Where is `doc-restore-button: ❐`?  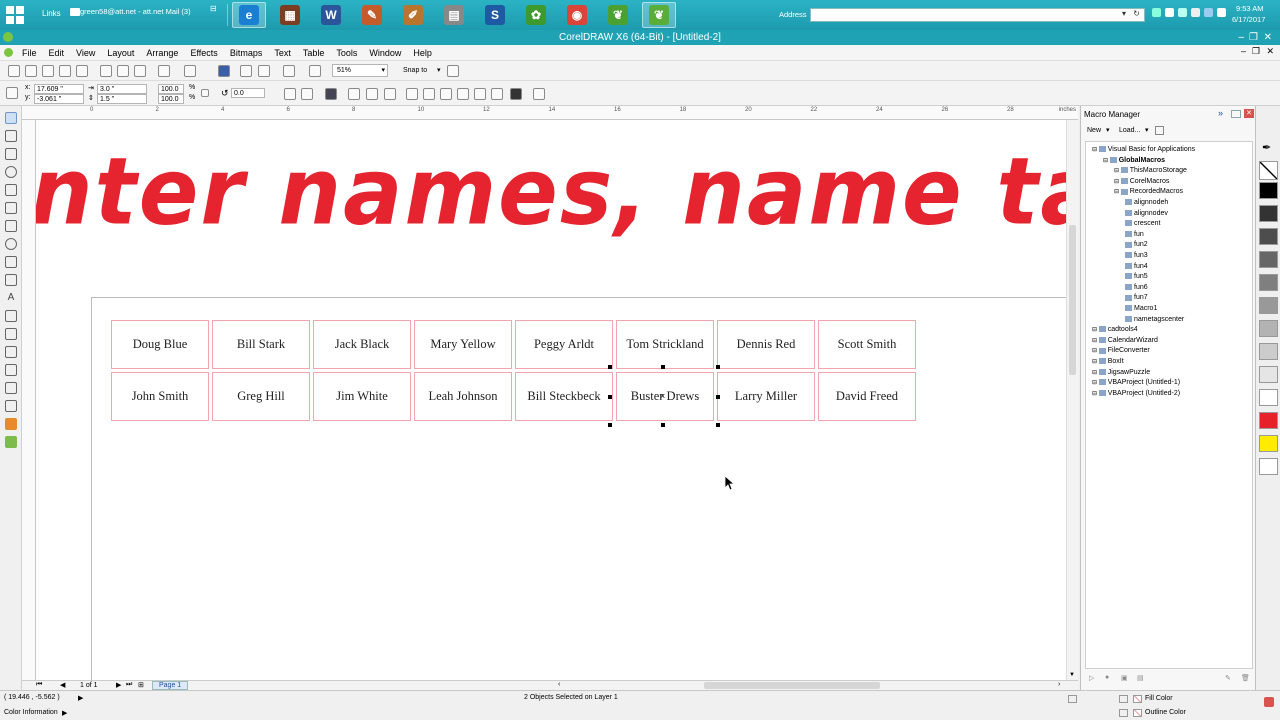 doc-restore-button: ❐ is located at coordinates (1256, 51).